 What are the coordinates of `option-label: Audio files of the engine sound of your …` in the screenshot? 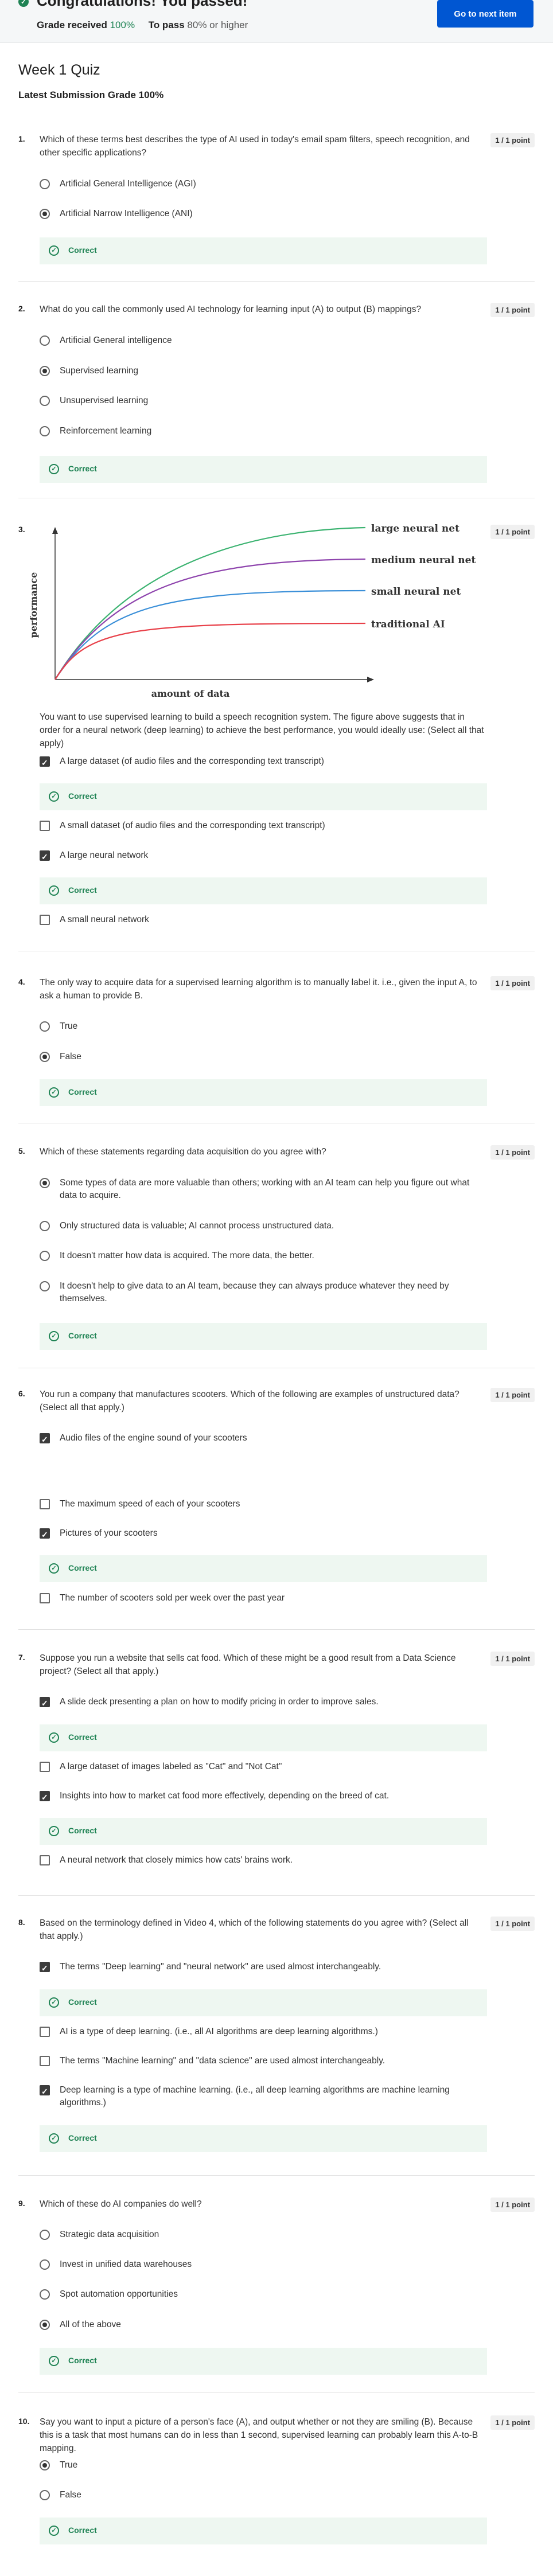 It's located at (153, 1438).